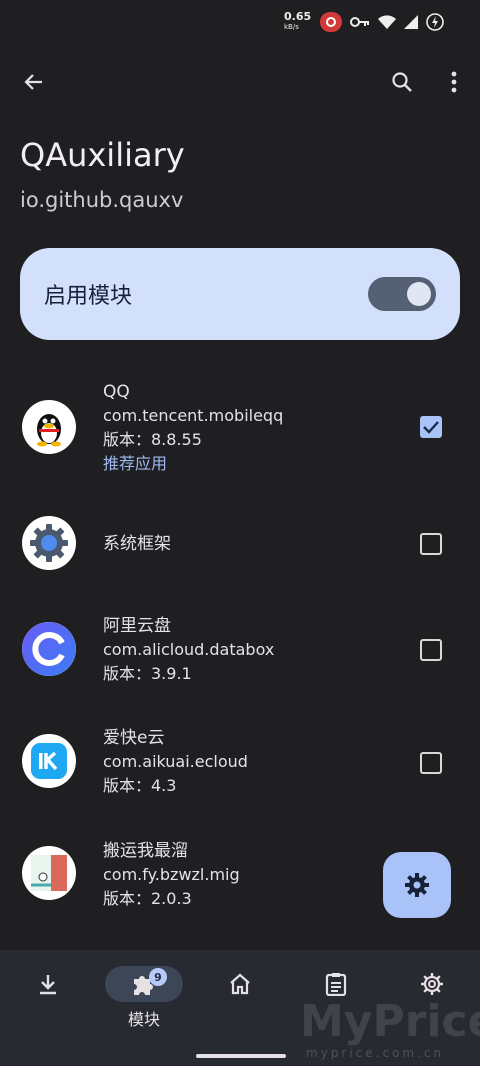 This screenshot has width=480, height=1066. I want to click on app-version: 版本：2.0.3, so click(147, 898).